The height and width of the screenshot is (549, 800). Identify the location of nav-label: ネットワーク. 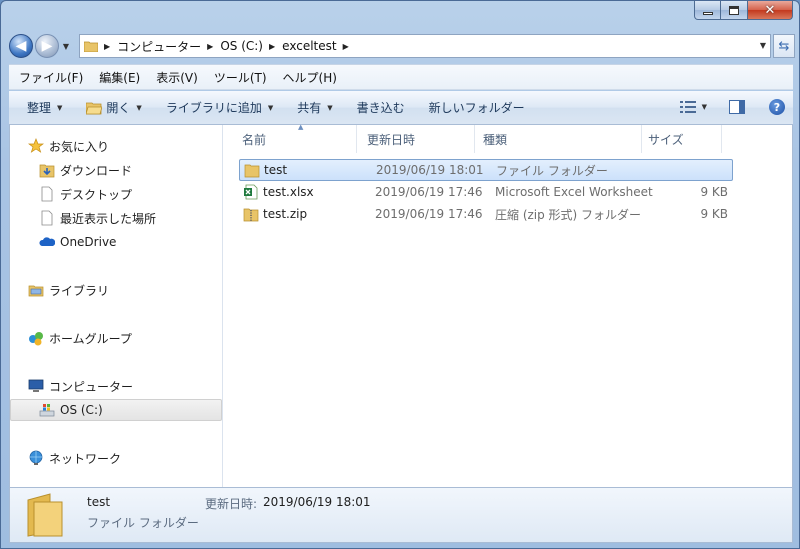
(85, 458).